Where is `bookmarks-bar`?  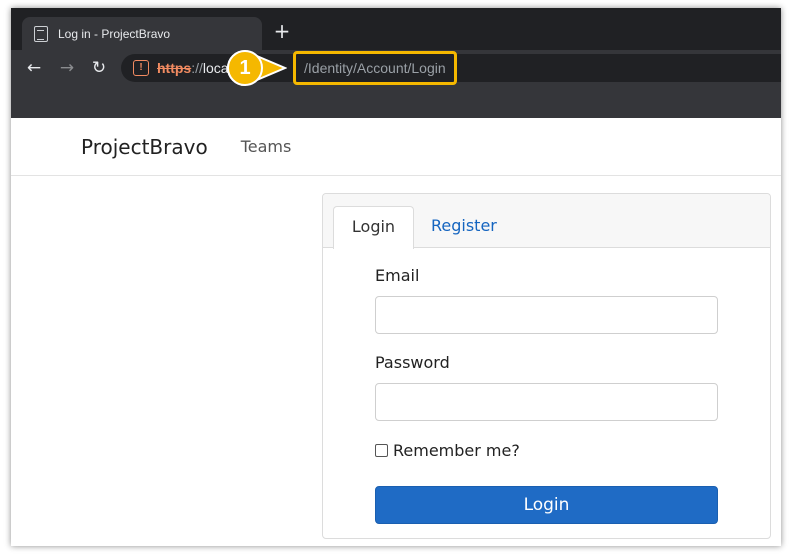
bookmarks-bar is located at coordinates (396, 102).